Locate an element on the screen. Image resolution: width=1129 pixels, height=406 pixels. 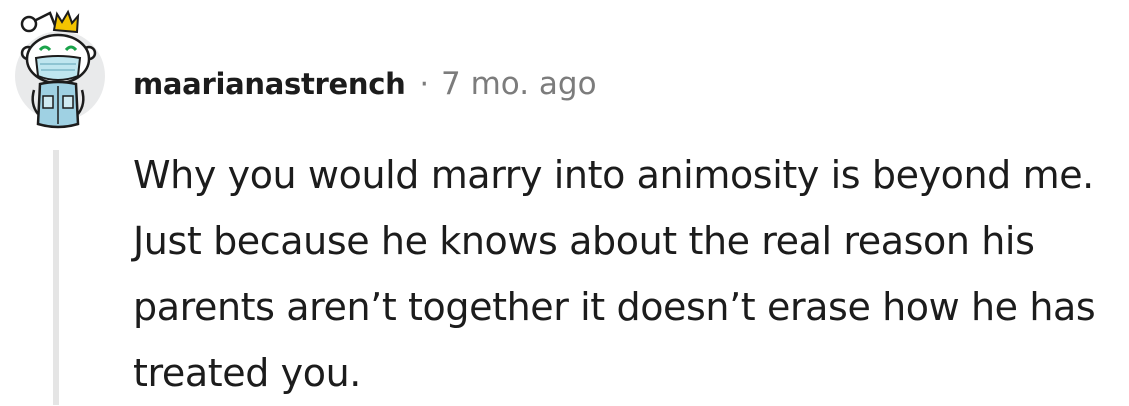
comment-author: maarianastrench is located at coordinates (269, 84).